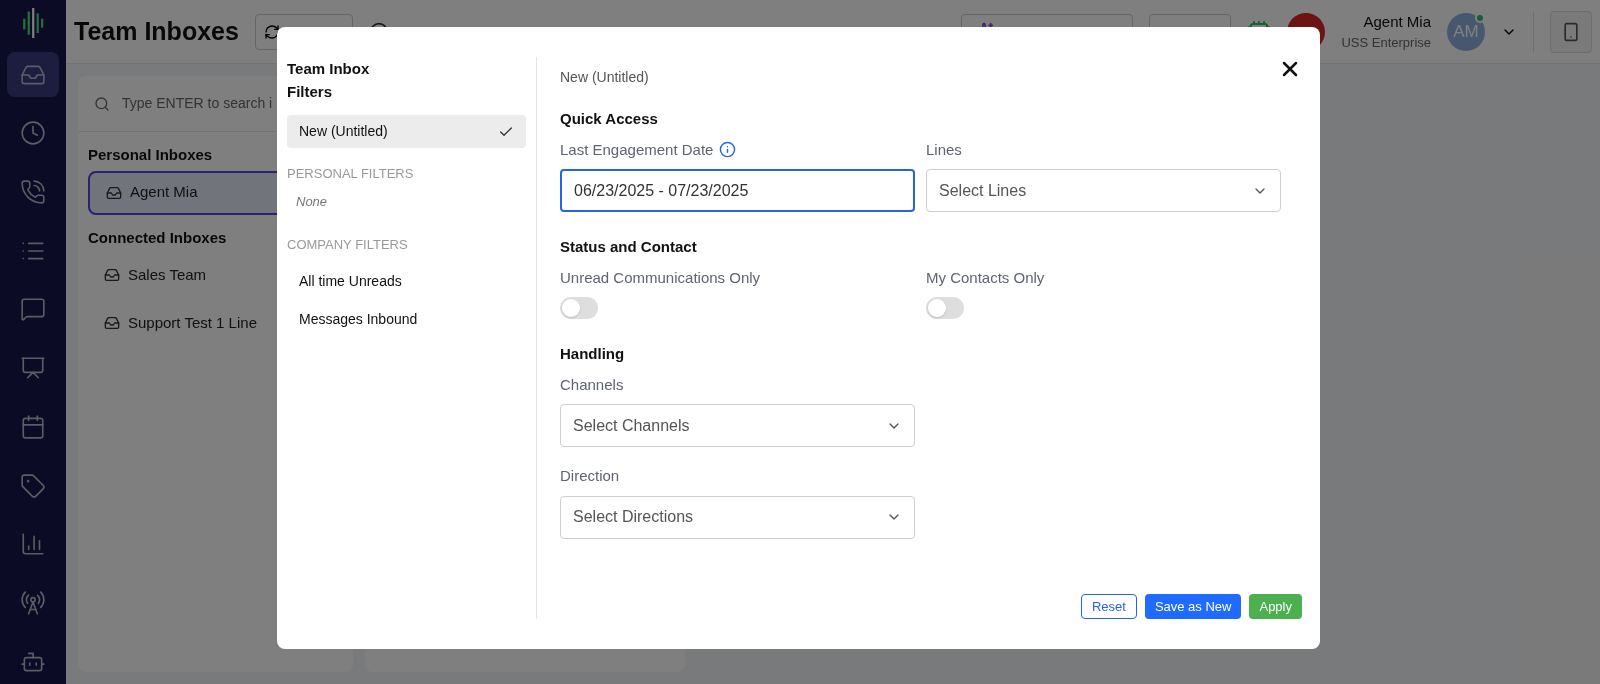 This screenshot has height=684, width=1600. What do you see at coordinates (1108, 606) in the screenshot?
I see `dialog-button: Reset` at bounding box center [1108, 606].